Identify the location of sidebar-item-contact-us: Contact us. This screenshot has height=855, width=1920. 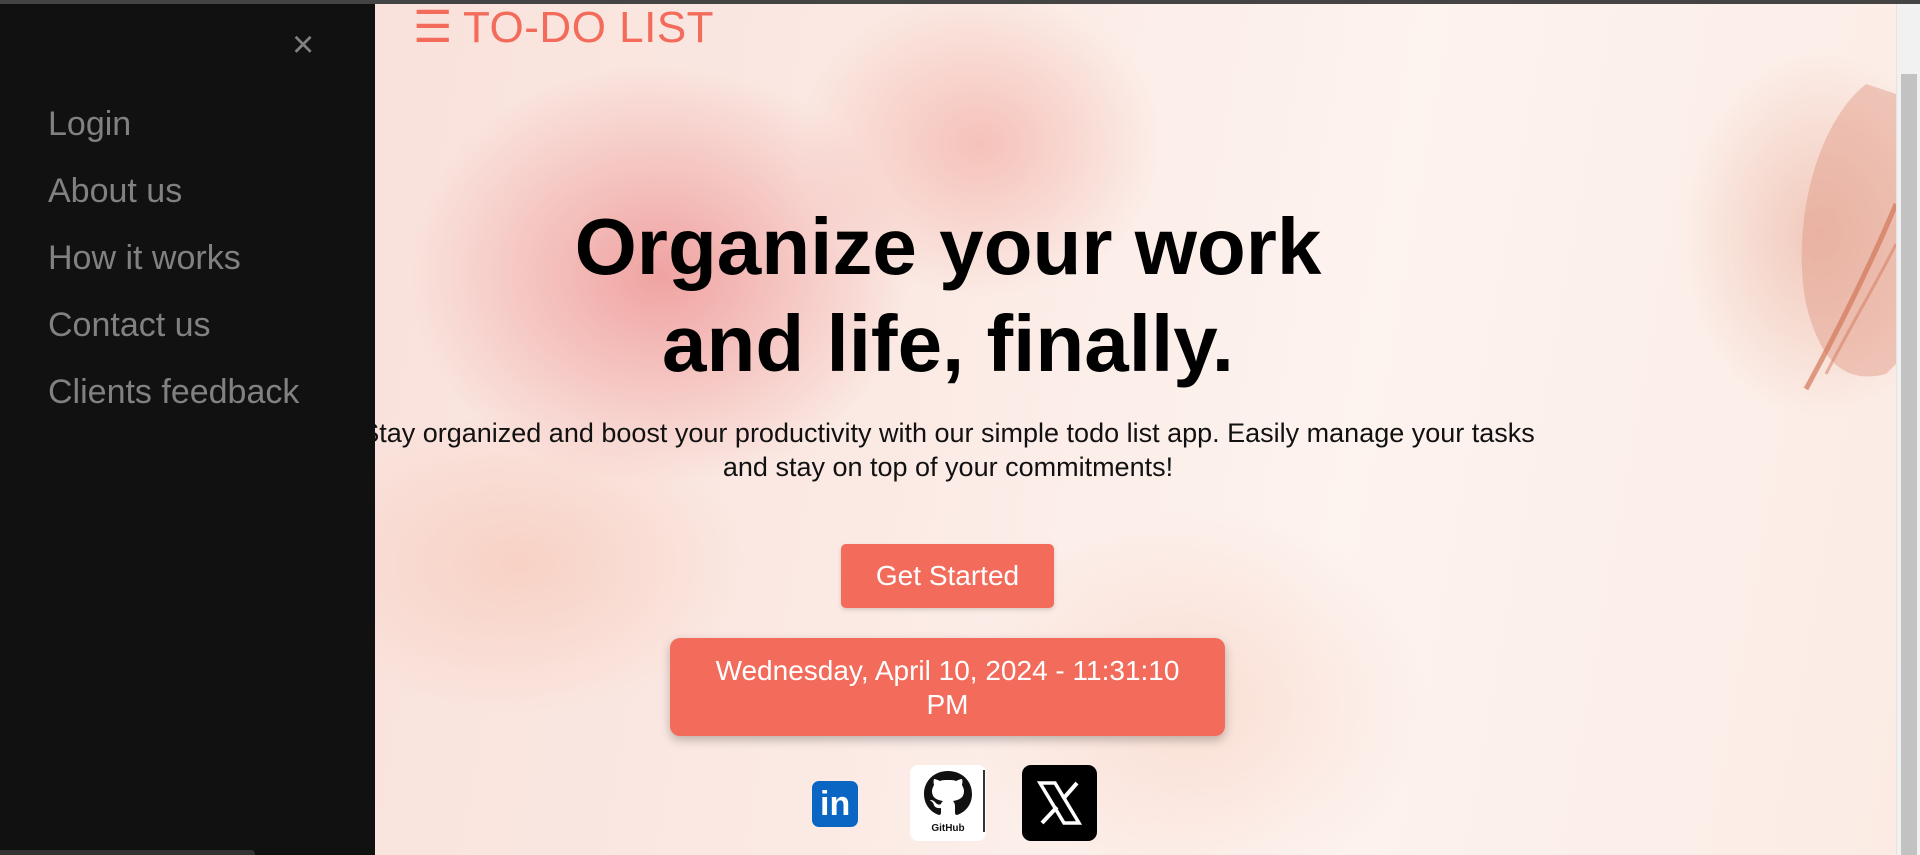
(173, 338).